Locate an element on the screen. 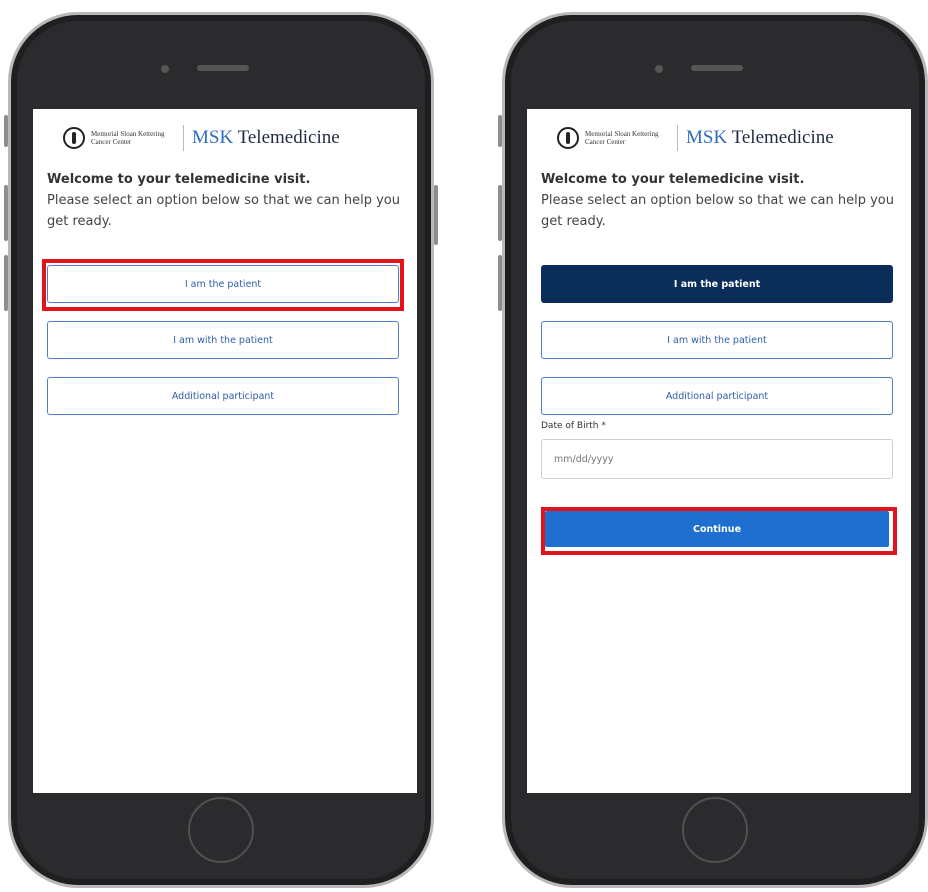 The width and height of the screenshot is (928, 892). power-button is located at coordinates (436, 215).